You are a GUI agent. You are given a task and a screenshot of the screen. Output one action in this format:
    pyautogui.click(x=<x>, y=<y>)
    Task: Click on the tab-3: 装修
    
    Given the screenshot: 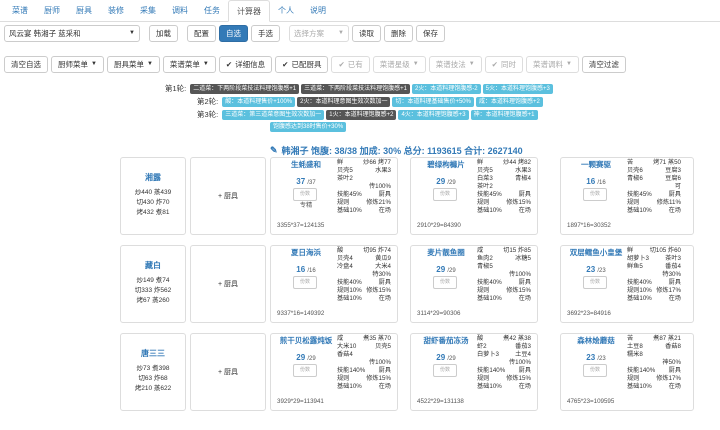 What is the action you would take?
    pyautogui.click(x=116, y=11)
    